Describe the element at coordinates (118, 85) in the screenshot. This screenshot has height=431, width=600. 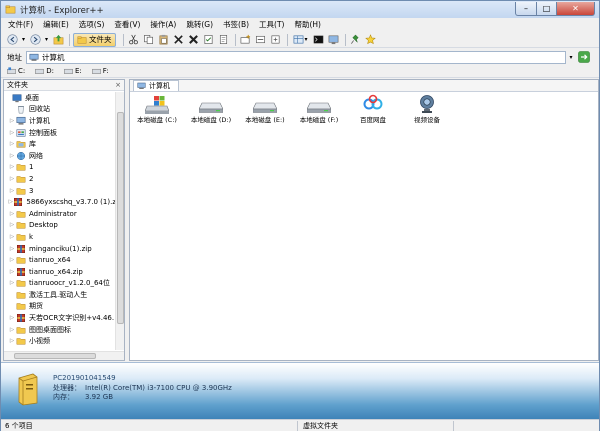
I see `close-pane-icon: ×` at that location.